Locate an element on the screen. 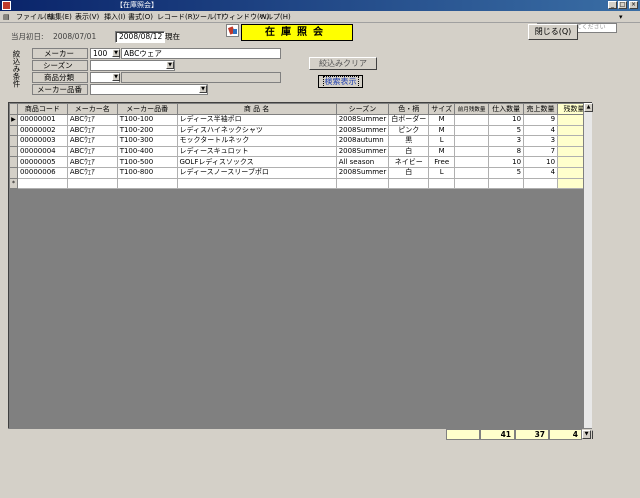  maker-dropdown-icon: ▼ is located at coordinates (116, 53).